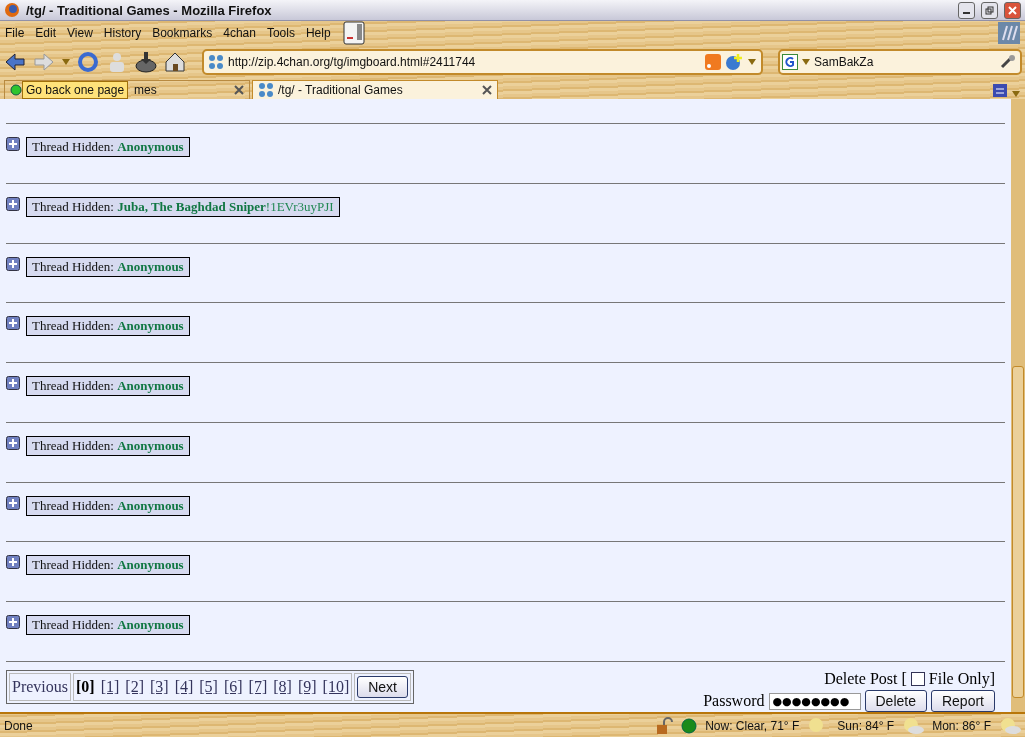 The height and width of the screenshot is (737, 1025). Describe the element at coordinates (895, 701) in the screenshot. I see `form-button: Delete` at that location.